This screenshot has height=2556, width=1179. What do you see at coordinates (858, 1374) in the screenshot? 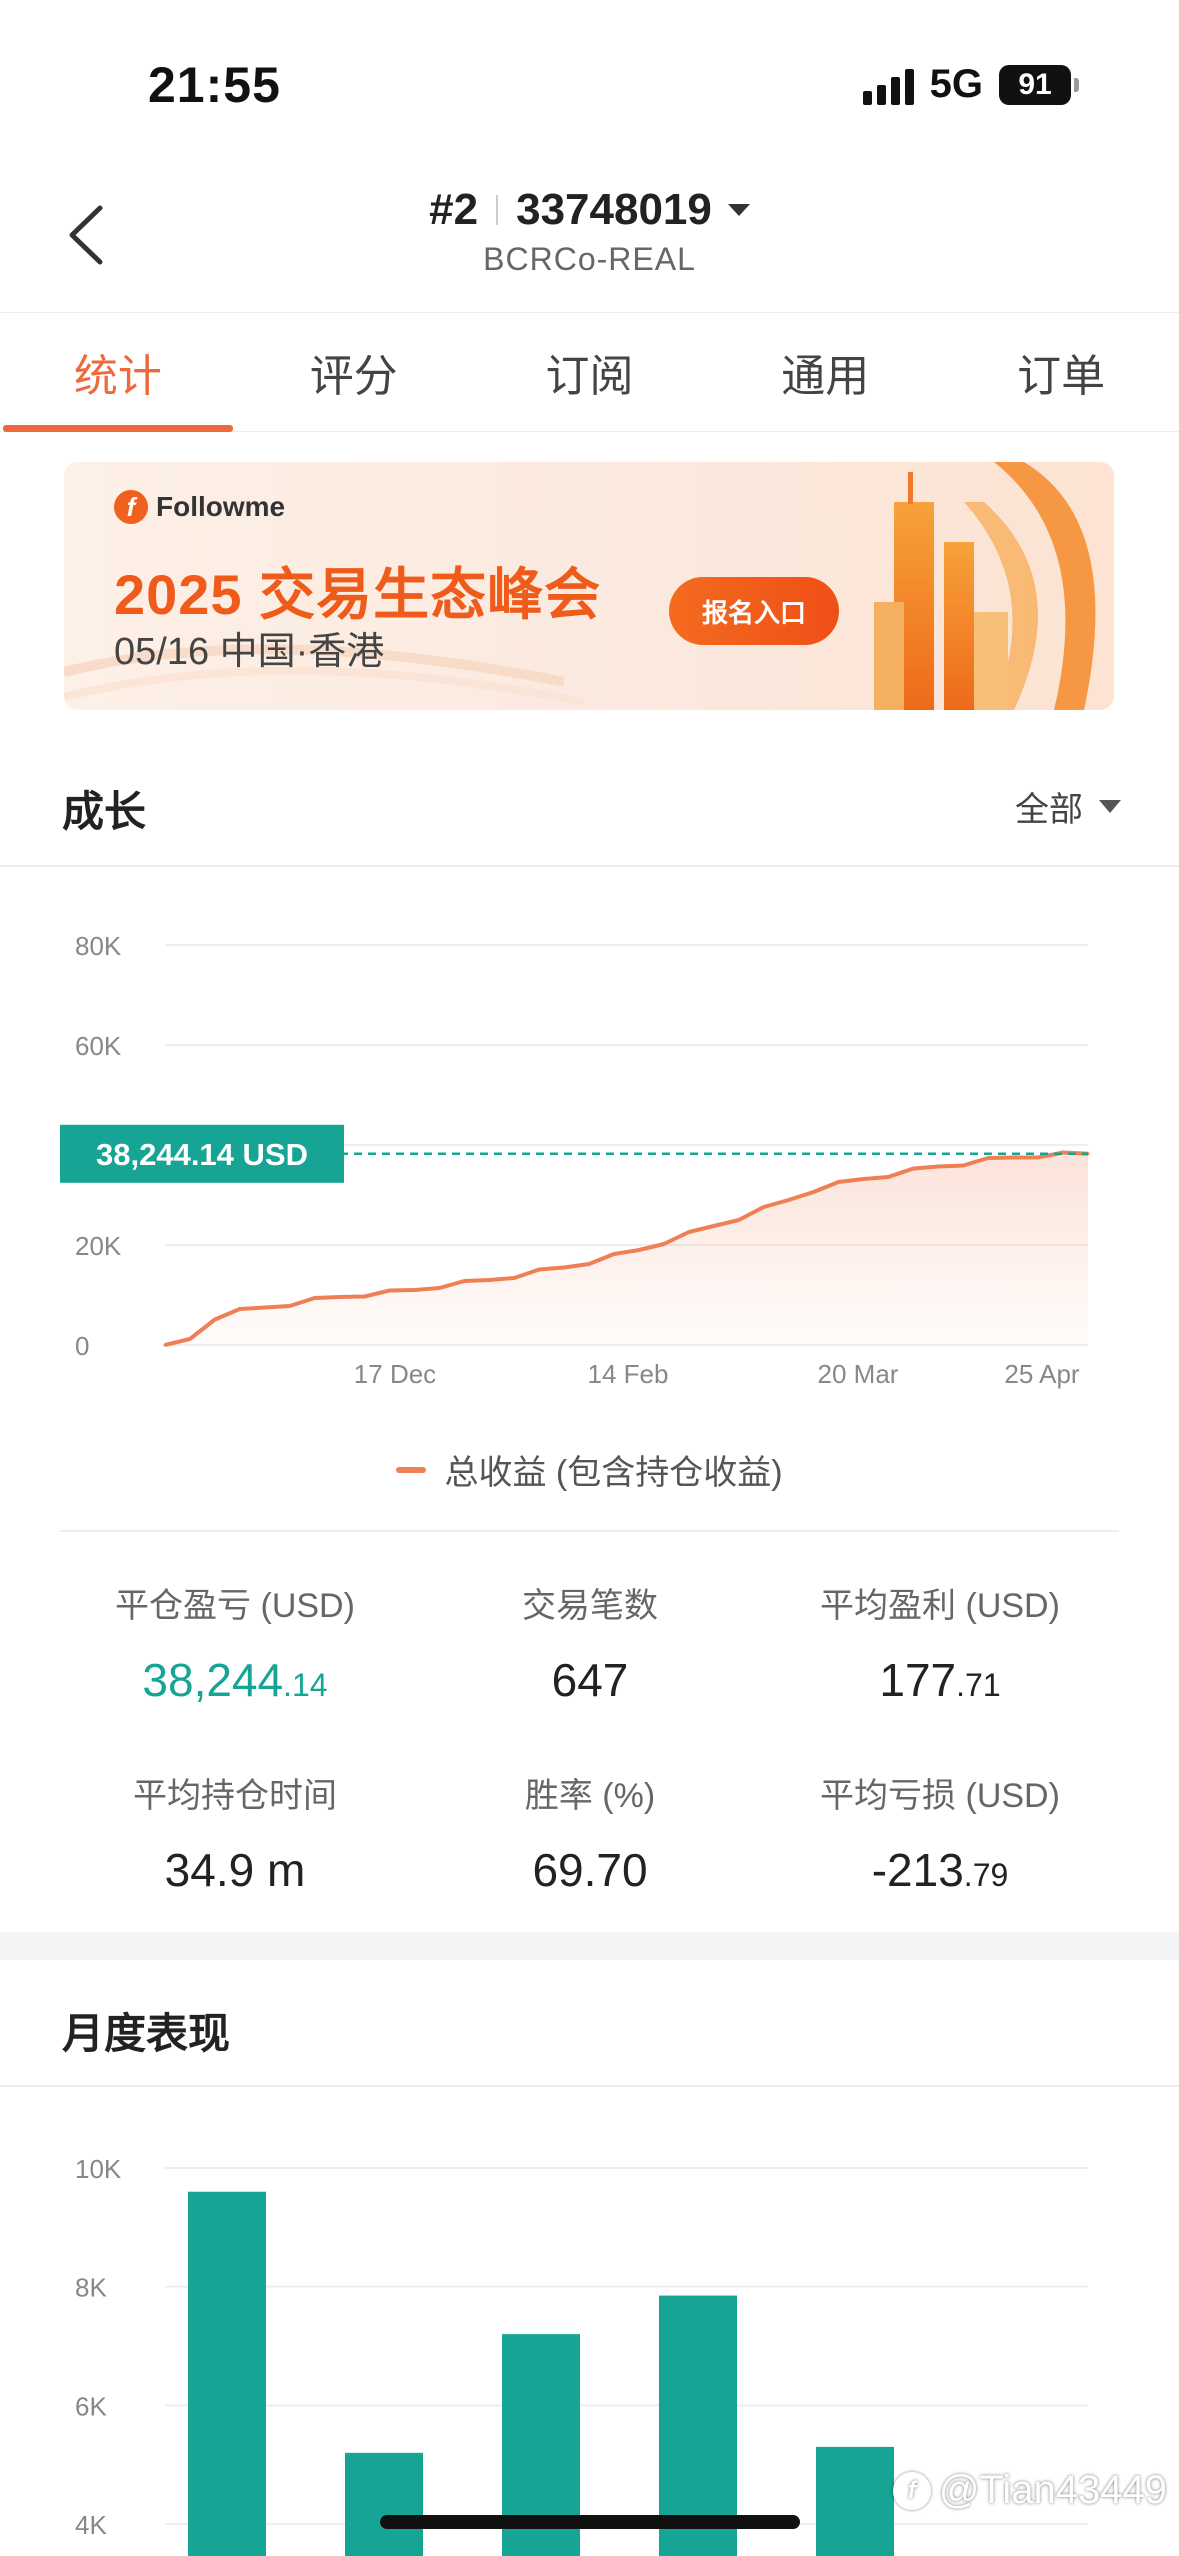
I see `x-tick-label: 20 Mar` at bounding box center [858, 1374].